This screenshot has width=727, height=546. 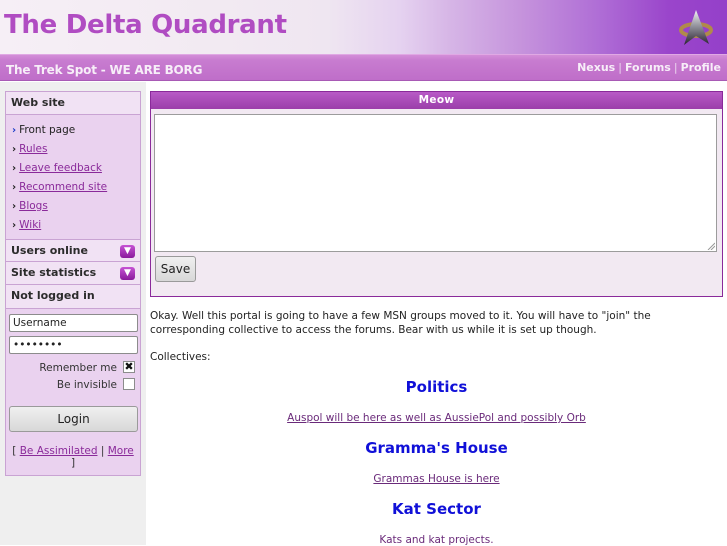 I want to click on collective-grammas-house: Gramma's House, so click(x=436, y=448).